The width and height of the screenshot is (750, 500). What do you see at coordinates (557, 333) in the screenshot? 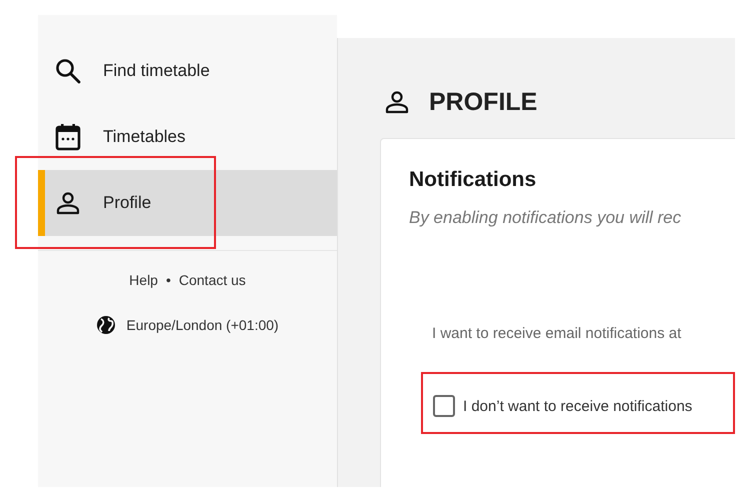
I see `email-label: I want to receive email notifications at` at bounding box center [557, 333].